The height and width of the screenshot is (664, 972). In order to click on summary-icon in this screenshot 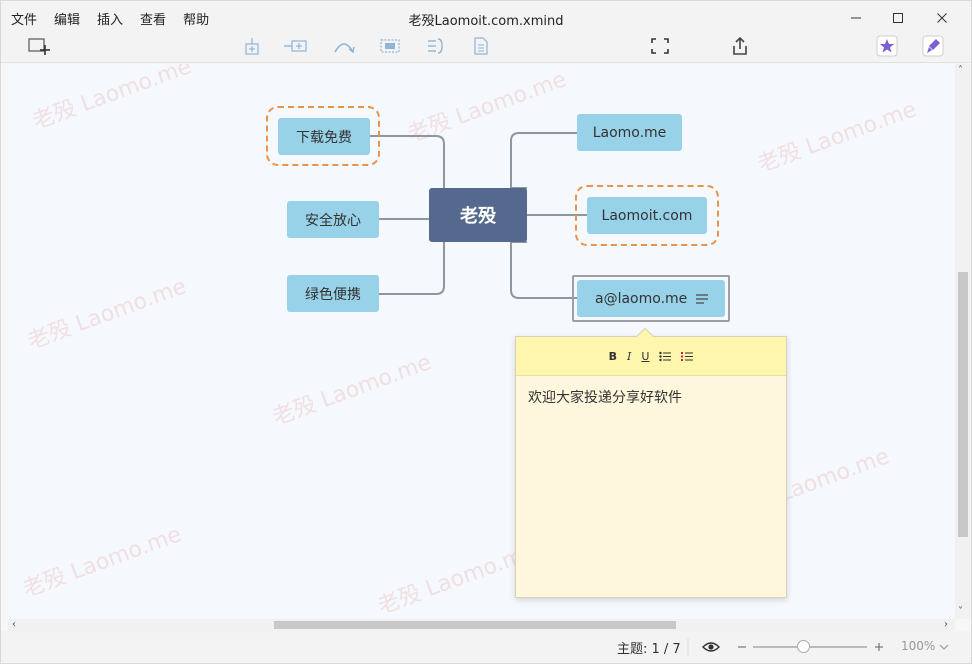, I will do `click(435, 46)`.